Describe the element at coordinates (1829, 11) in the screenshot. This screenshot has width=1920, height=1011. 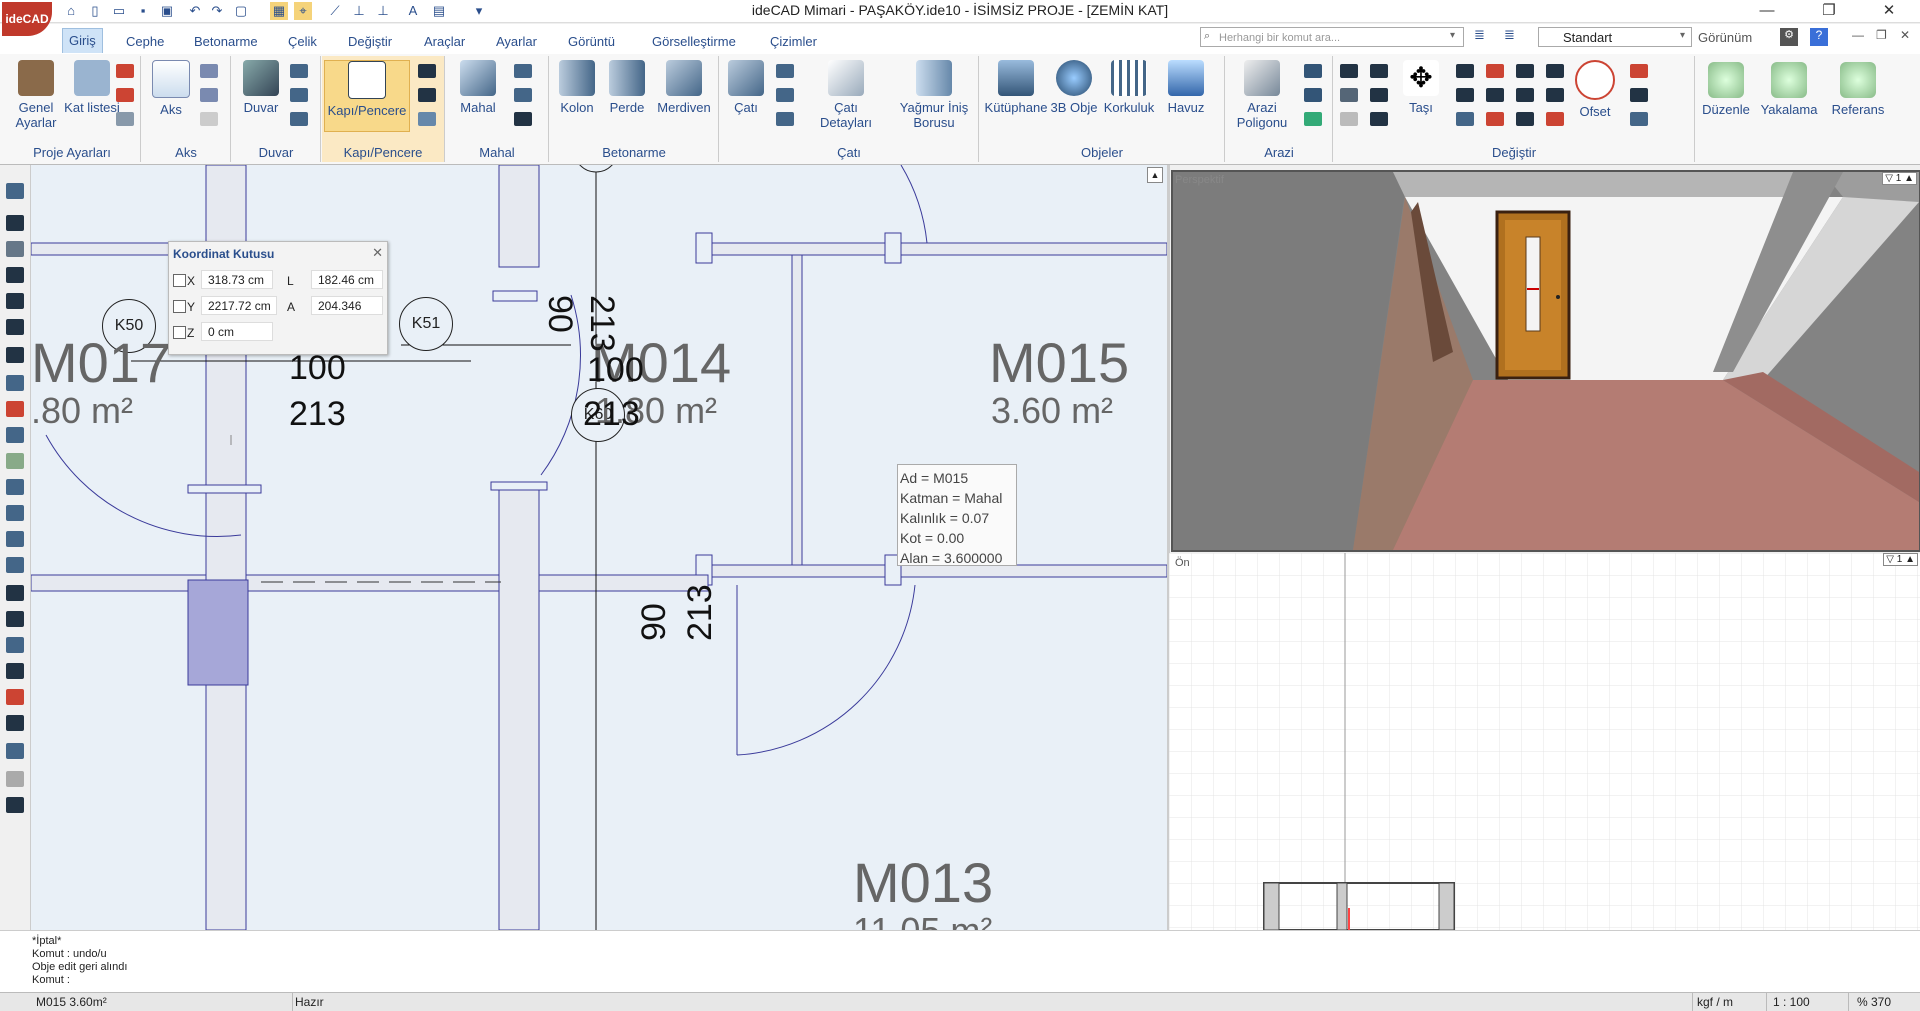
I see `restore-icon: ❐` at that location.